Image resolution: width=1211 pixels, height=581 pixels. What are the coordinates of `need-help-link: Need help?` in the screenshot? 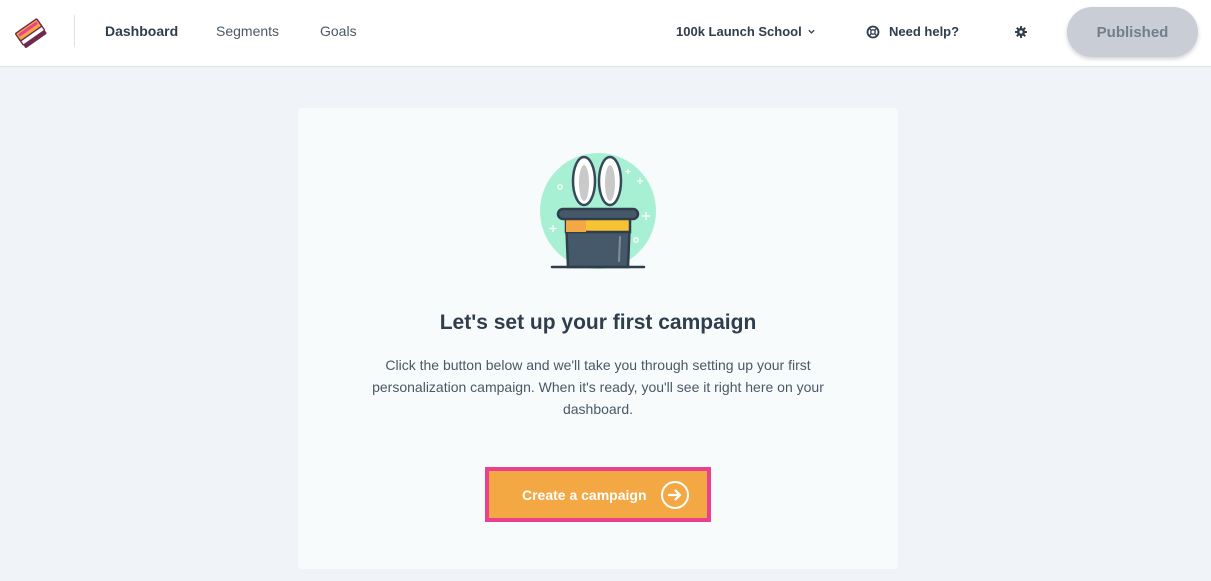 It's located at (912, 31).